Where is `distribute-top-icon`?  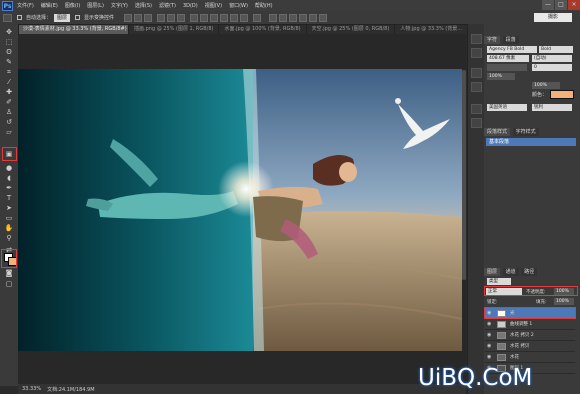 distribute-top-icon is located at coordinates (194, 17).